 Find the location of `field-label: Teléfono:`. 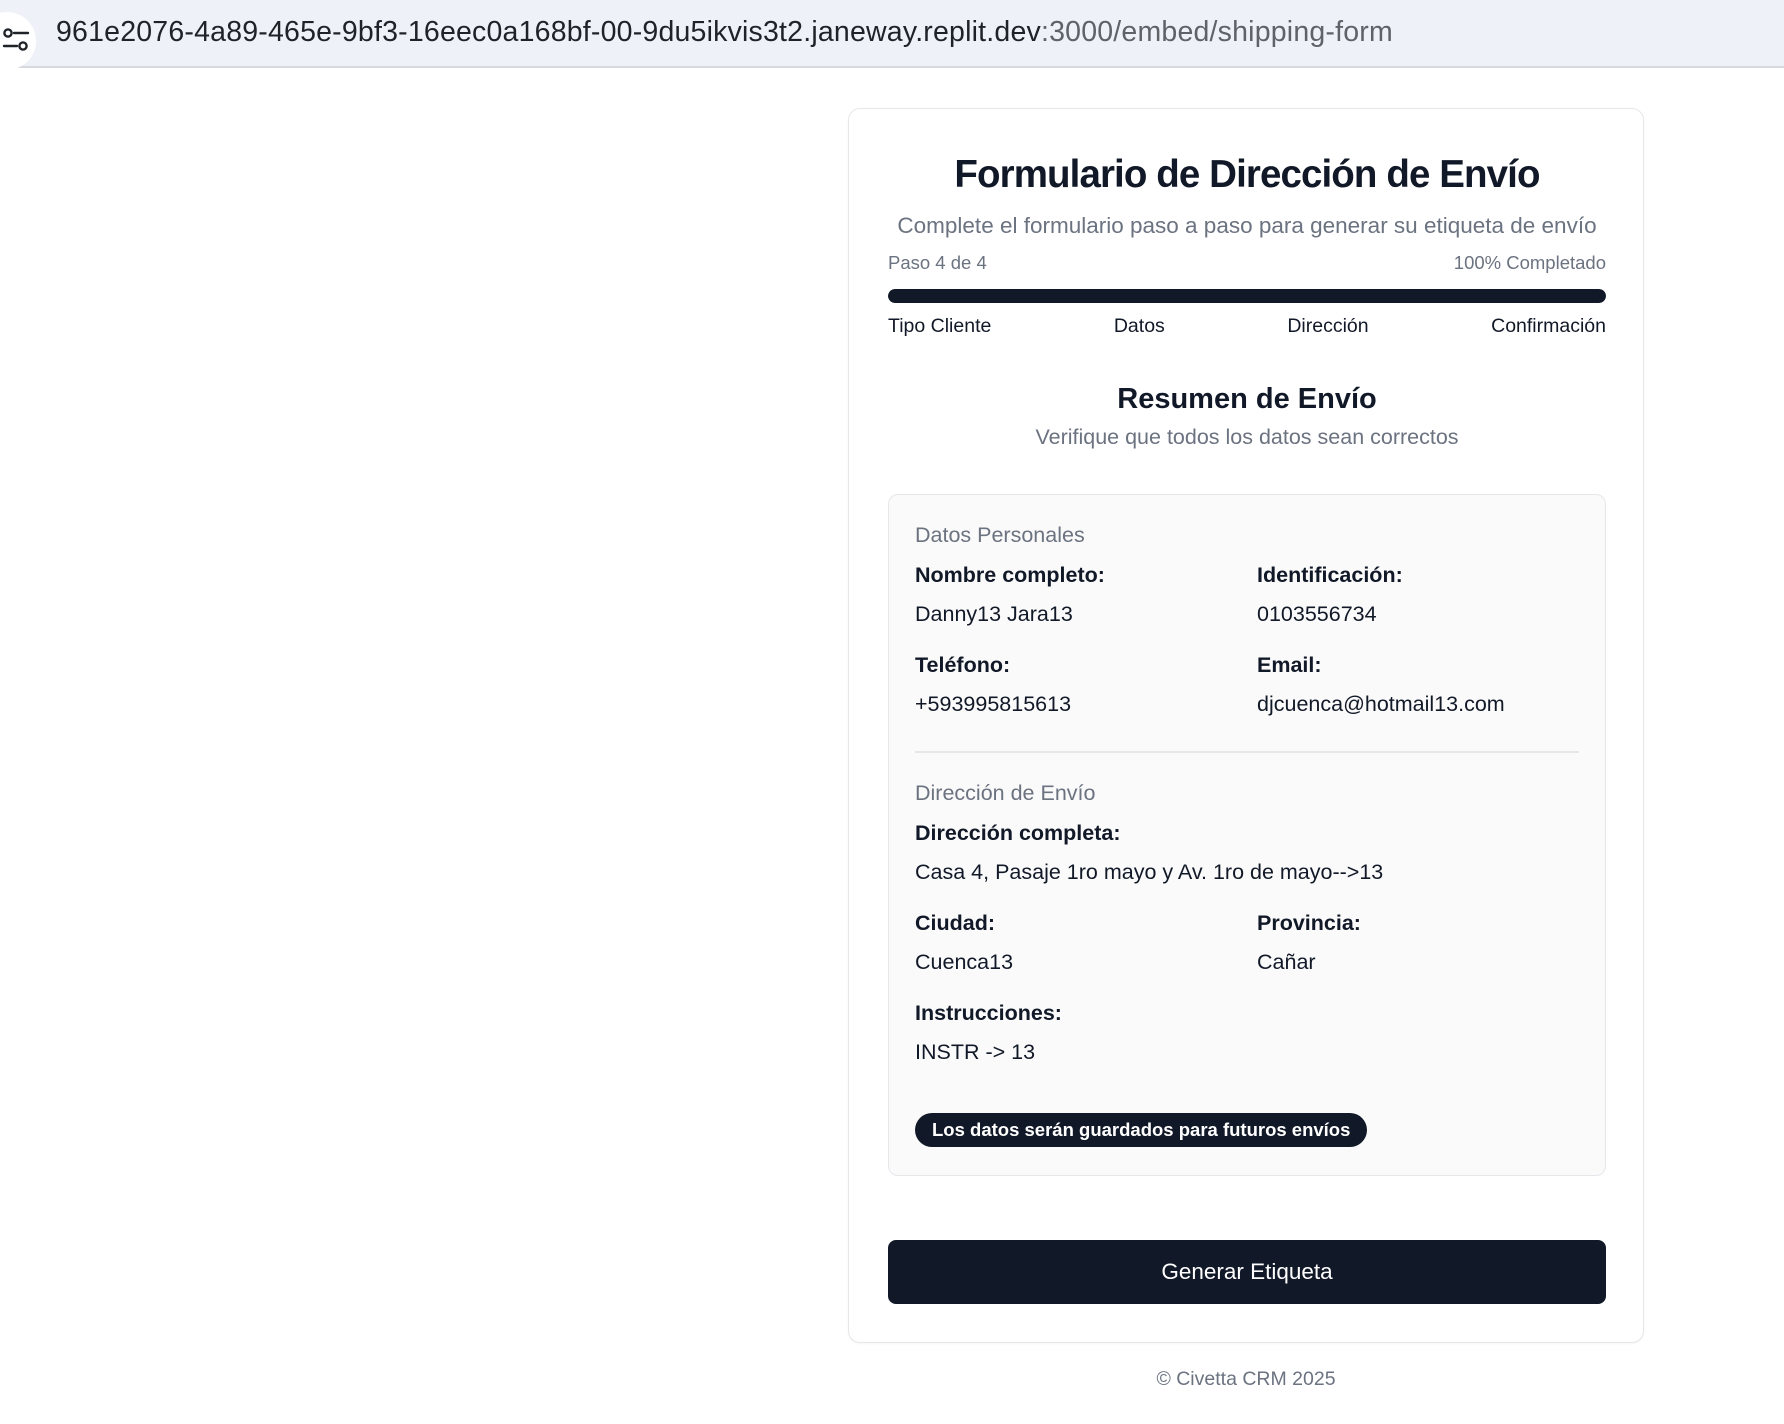

field-label: Teléfono: is located at coordinates (963, 665).